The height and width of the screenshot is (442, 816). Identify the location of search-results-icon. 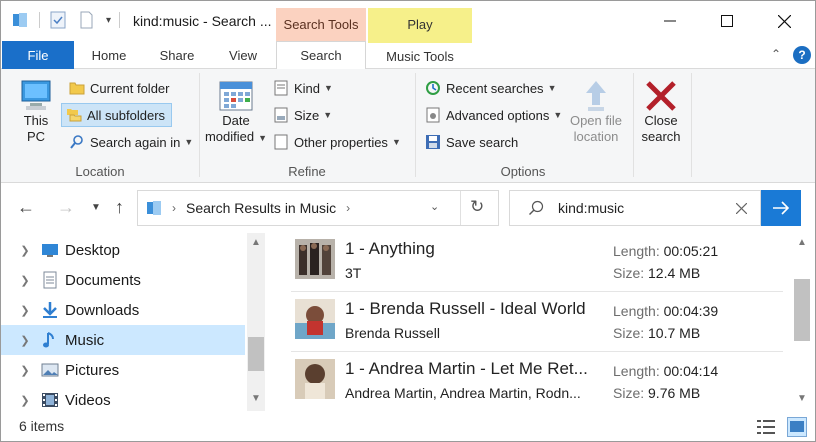
(154, 208).